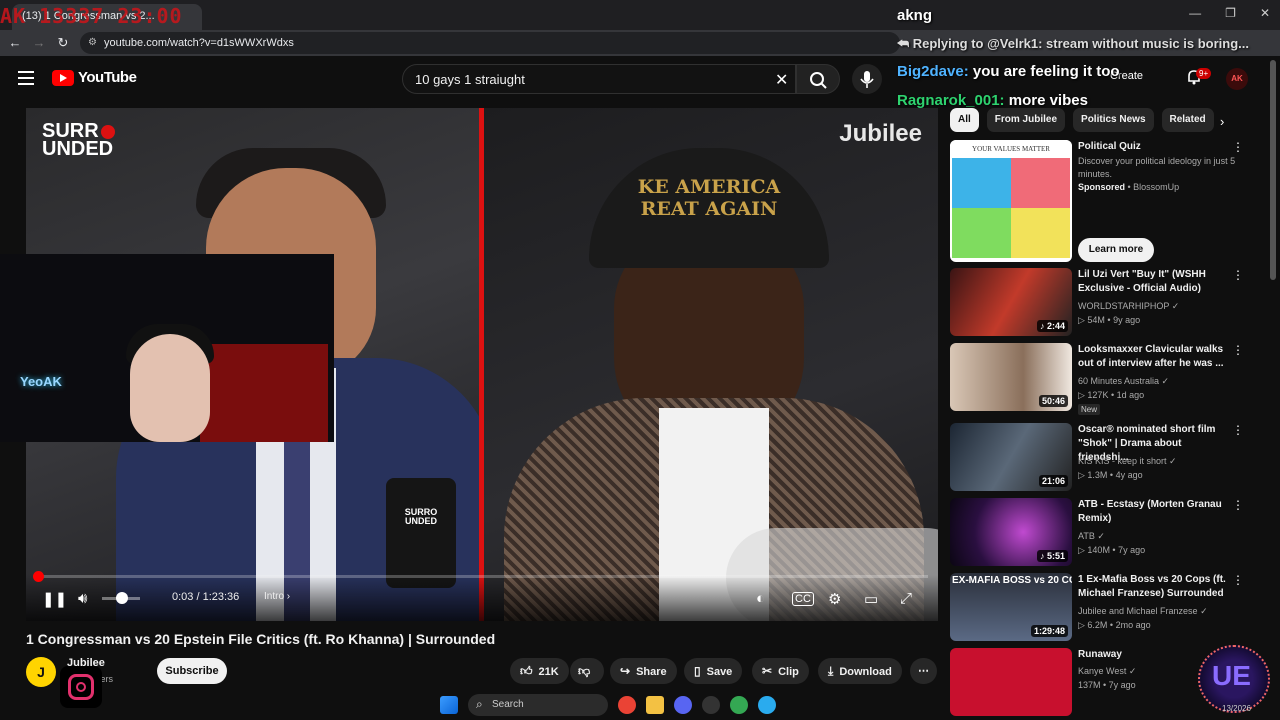  What do you see at coordinates (760, 598) in the screenshot?
I see `autoplay-toggle-icon: ◐` at bounding box center [760, 598].